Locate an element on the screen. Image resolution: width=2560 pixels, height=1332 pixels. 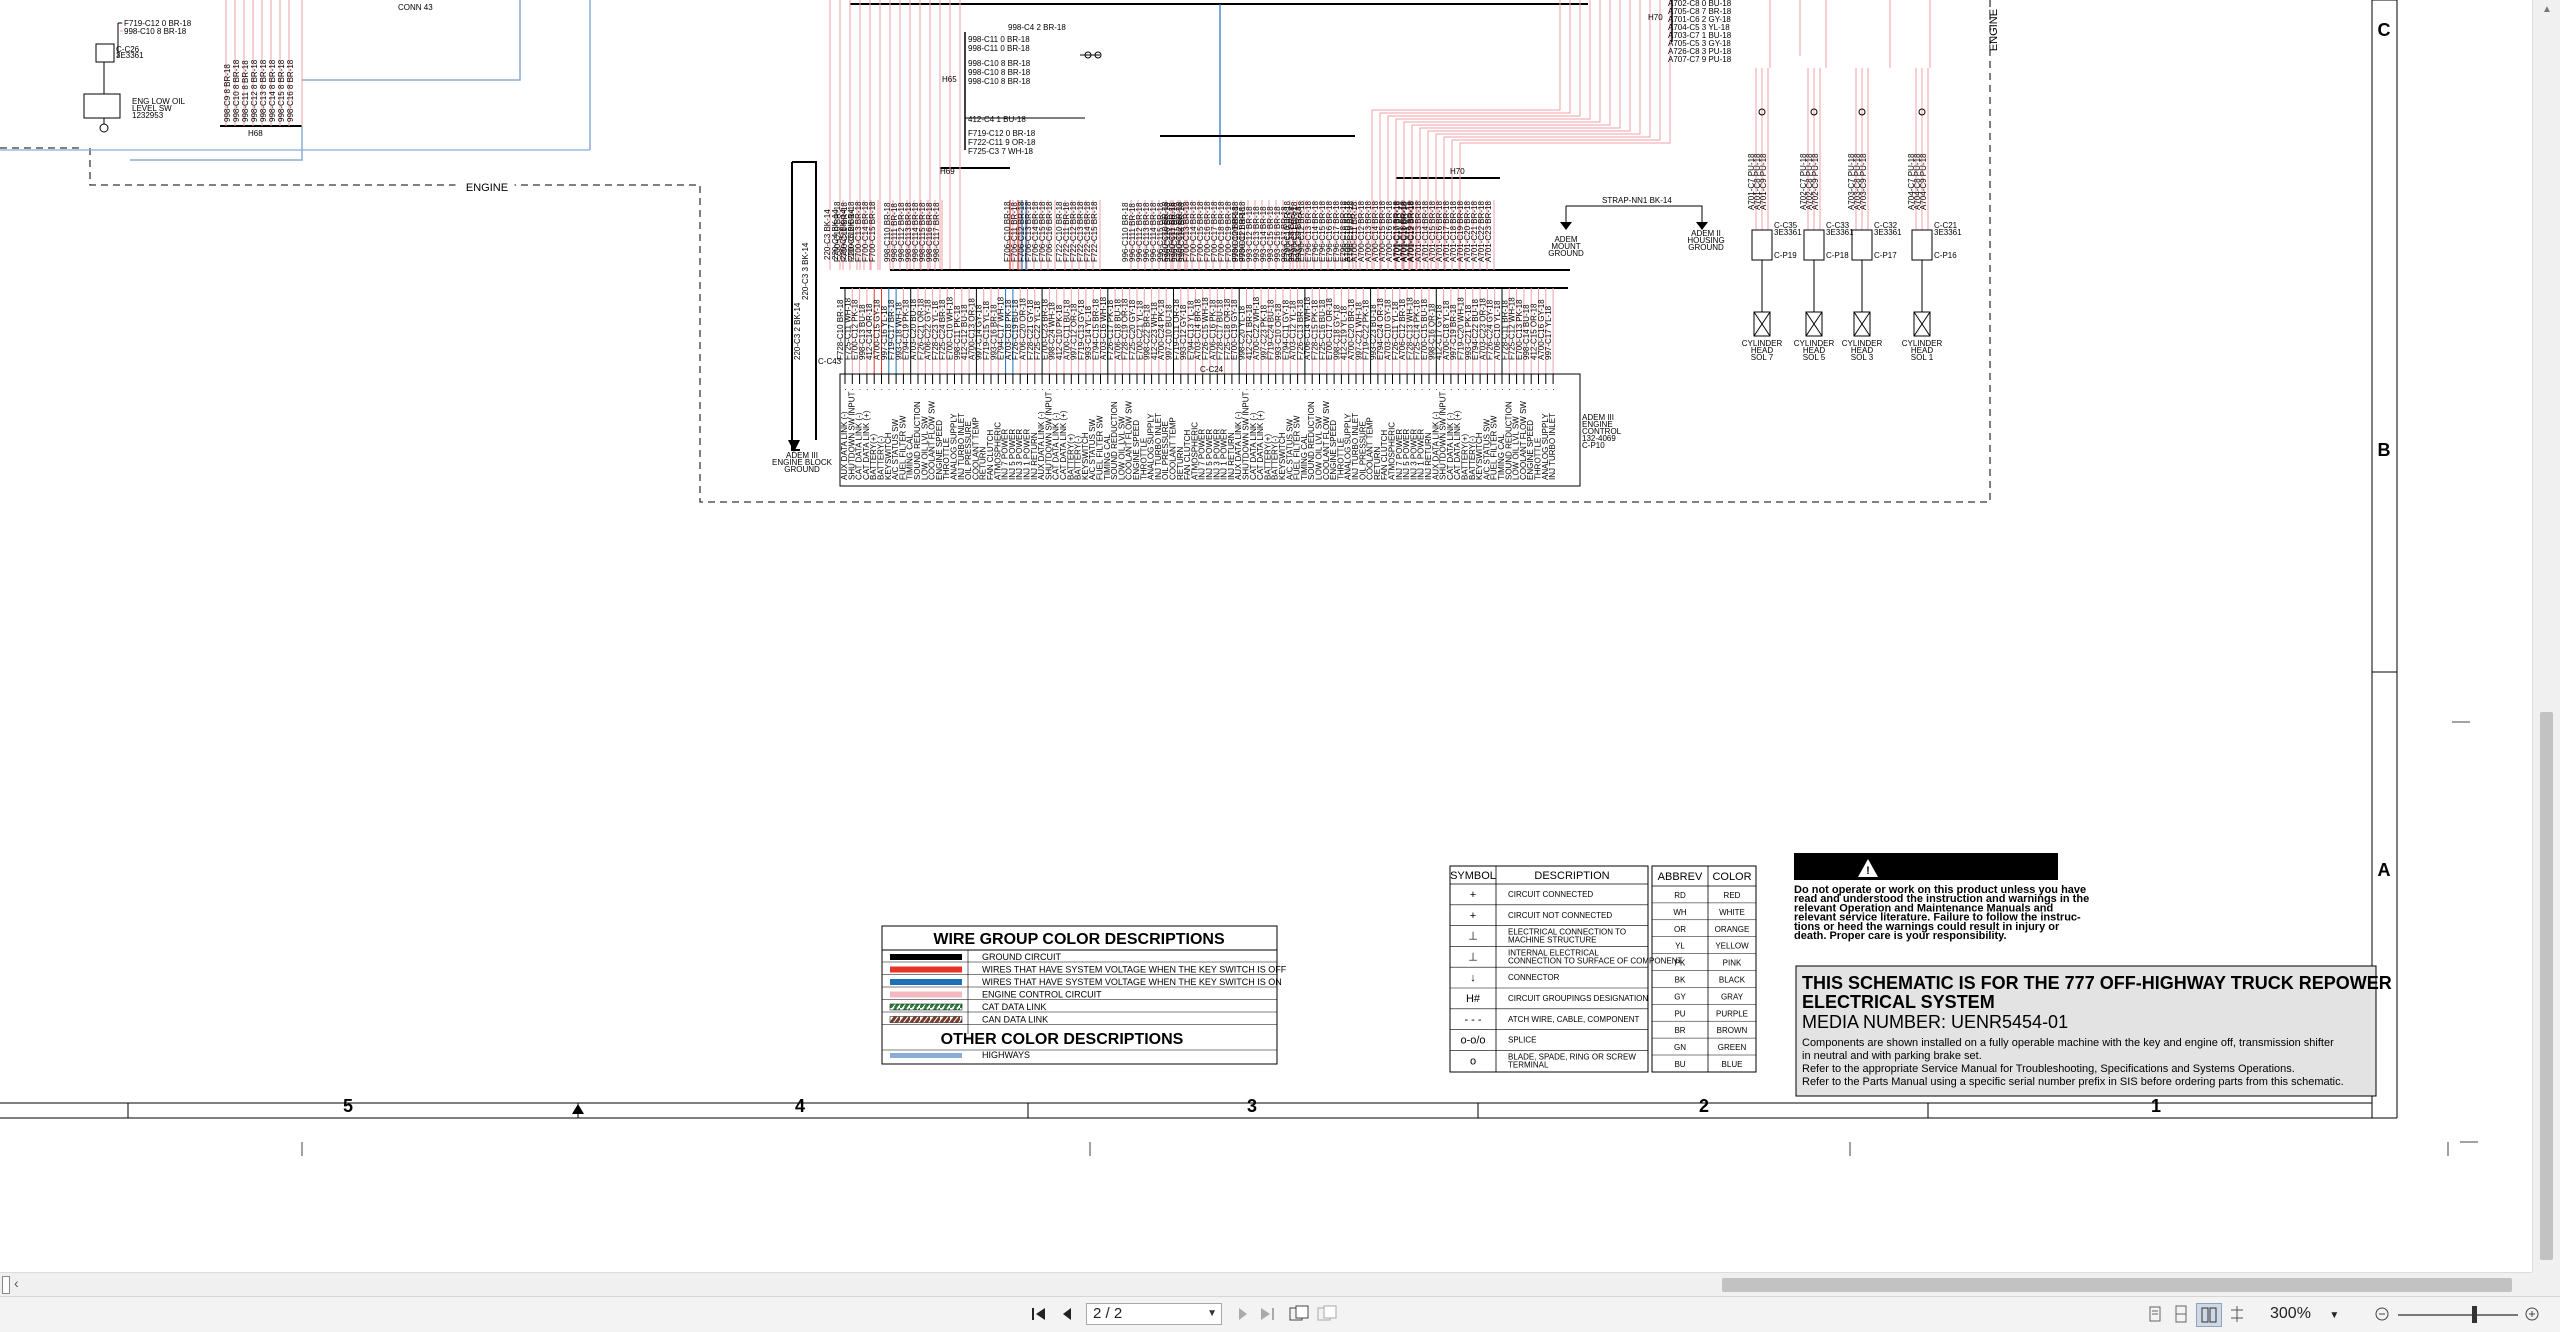
ground-label: GROUND is located at coordinates (802, 469).